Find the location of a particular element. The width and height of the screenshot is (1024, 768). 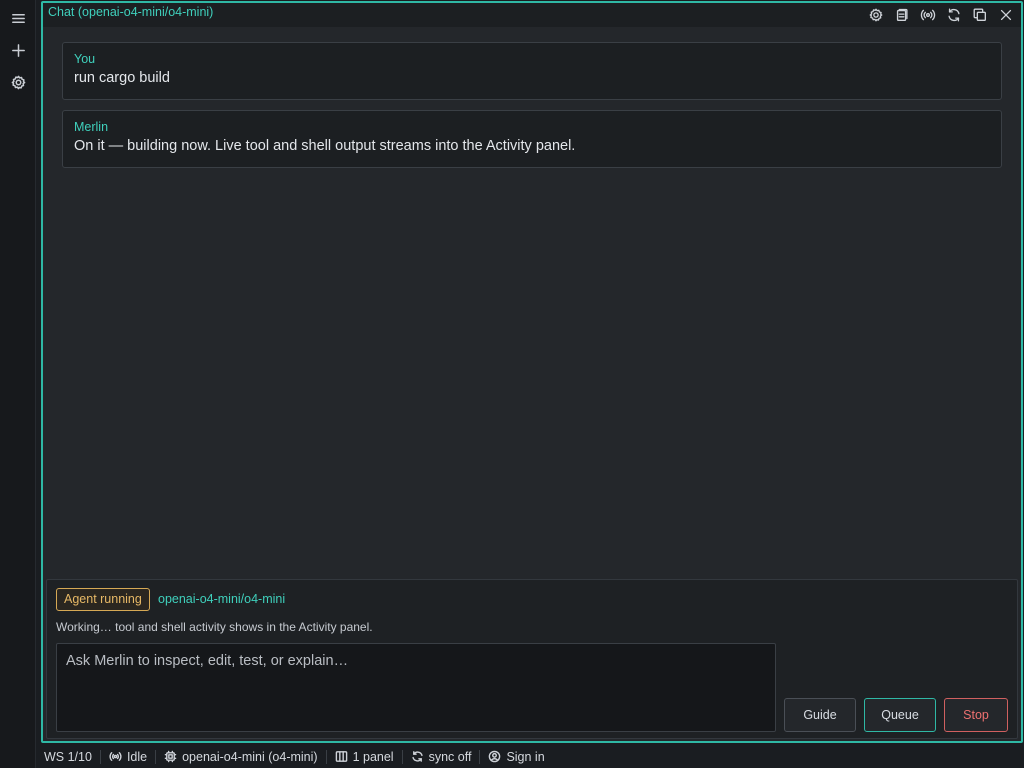

model-indicator: openai-o4-mini (o4-mini) is located at coordinates (240, 756).